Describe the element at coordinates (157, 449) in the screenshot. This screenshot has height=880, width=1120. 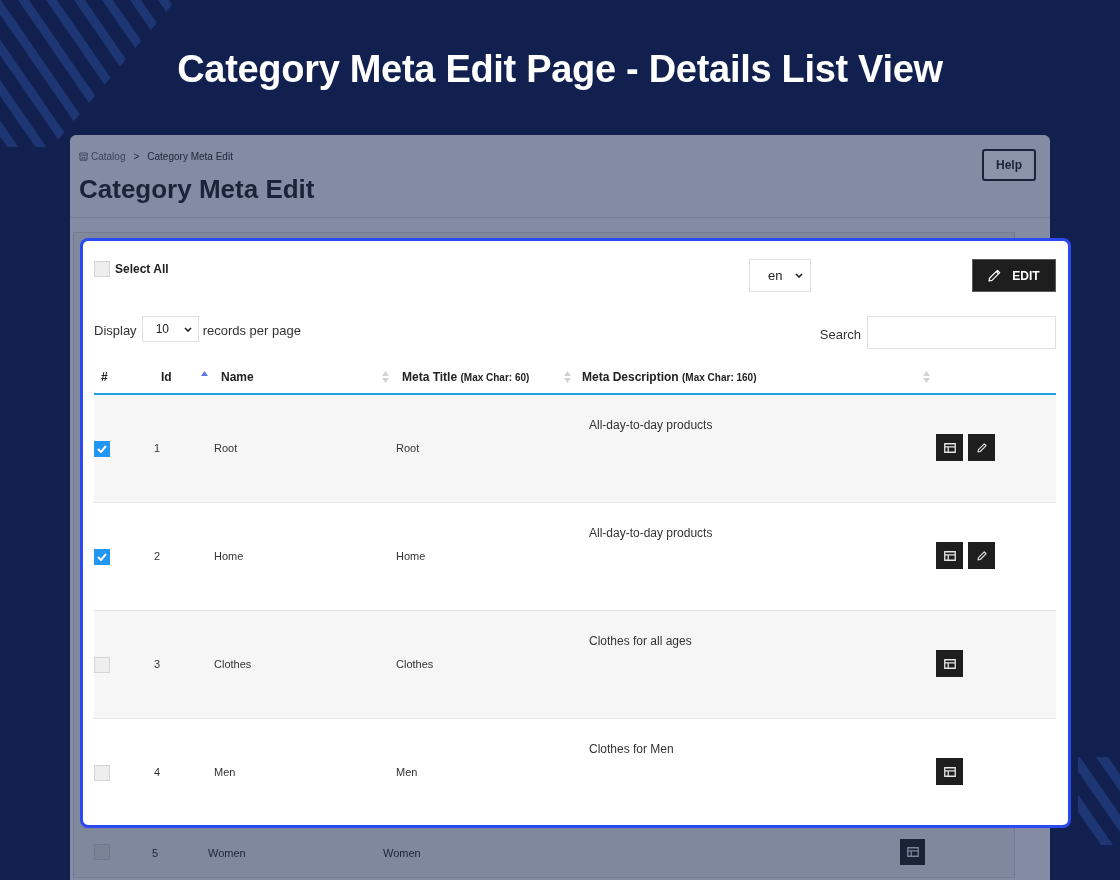
I see `id-cell-text: 1` at that location.